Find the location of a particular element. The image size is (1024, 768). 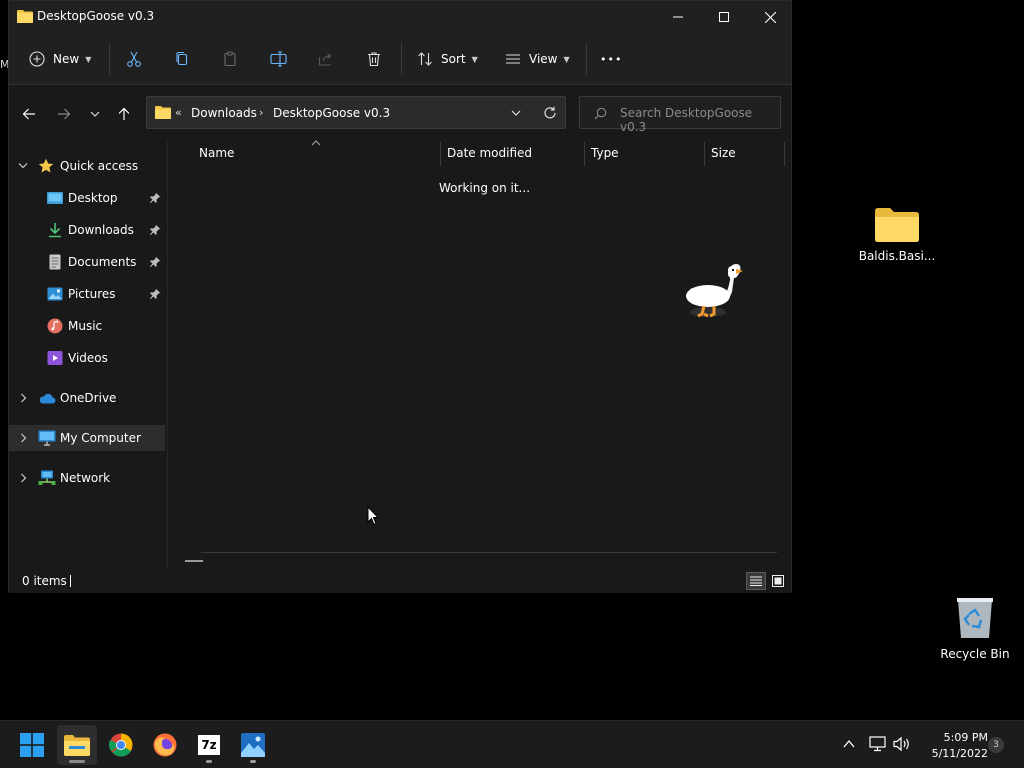

column-header-name: Name is located at coordinates (216, 153).